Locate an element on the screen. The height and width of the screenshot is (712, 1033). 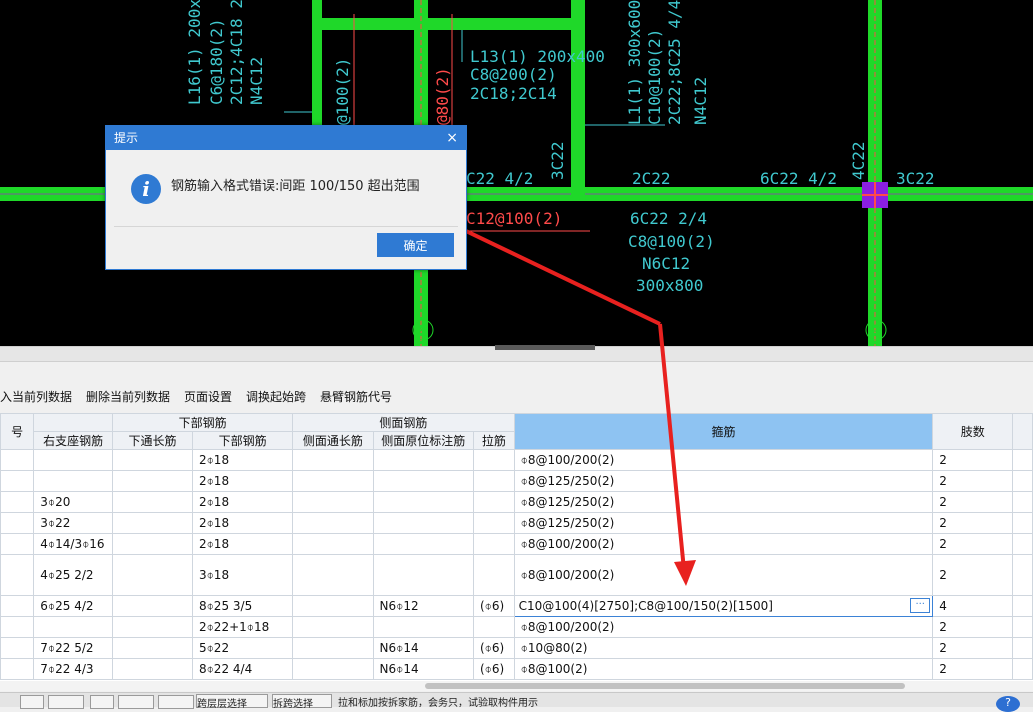
toolbar-page-setup: 页面设置 is located at coordinates (208, 396).